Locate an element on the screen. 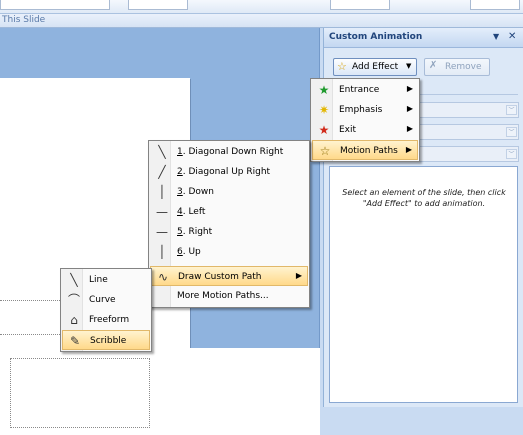  remove-icon: ✗ is located at coordinates (433, 65).